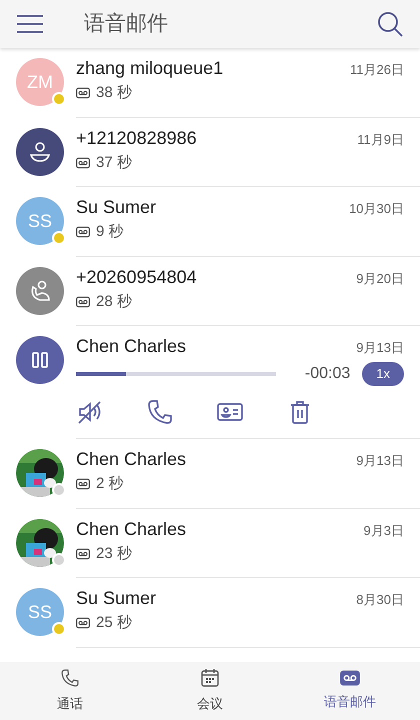  Describe the element at coordinates (136, 138) in the screenshot. I see `caller-name: +12120828986` at that location.